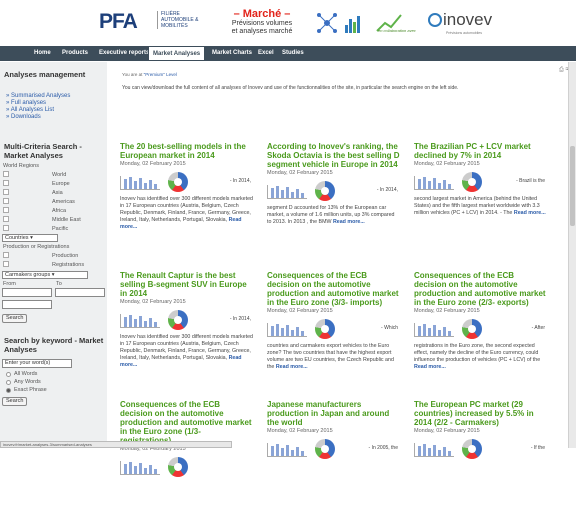 Image resolution: width=576 pixels, height=512 pixels. Describe the element at coordinates (572, 255) in the screenshot. I see `scrollbar` at that location.